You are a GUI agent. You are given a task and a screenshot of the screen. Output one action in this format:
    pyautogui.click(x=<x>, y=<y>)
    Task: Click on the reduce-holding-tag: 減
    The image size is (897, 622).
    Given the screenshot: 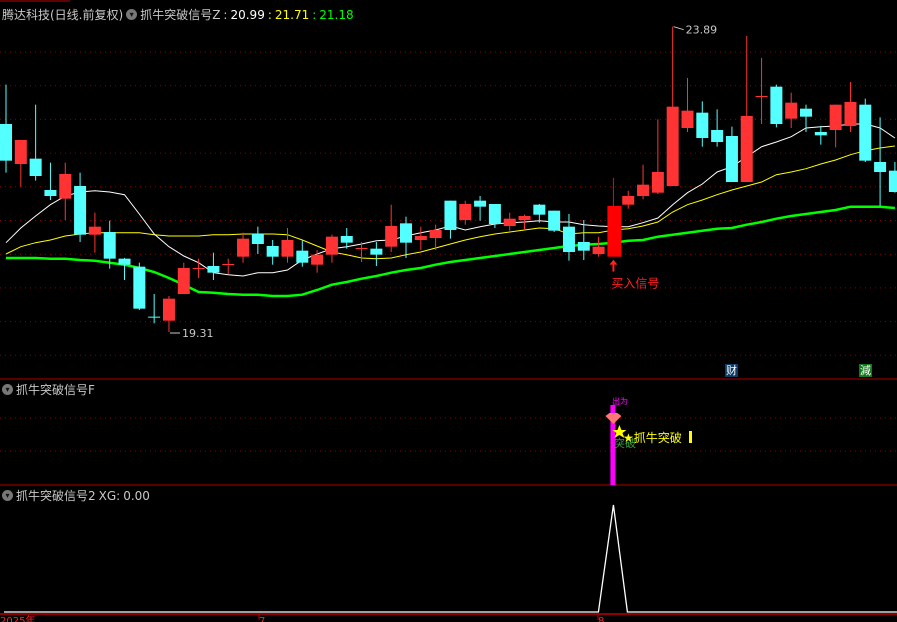 What is the action you would take?
    pyautogui.click(x=865, y=370)
    